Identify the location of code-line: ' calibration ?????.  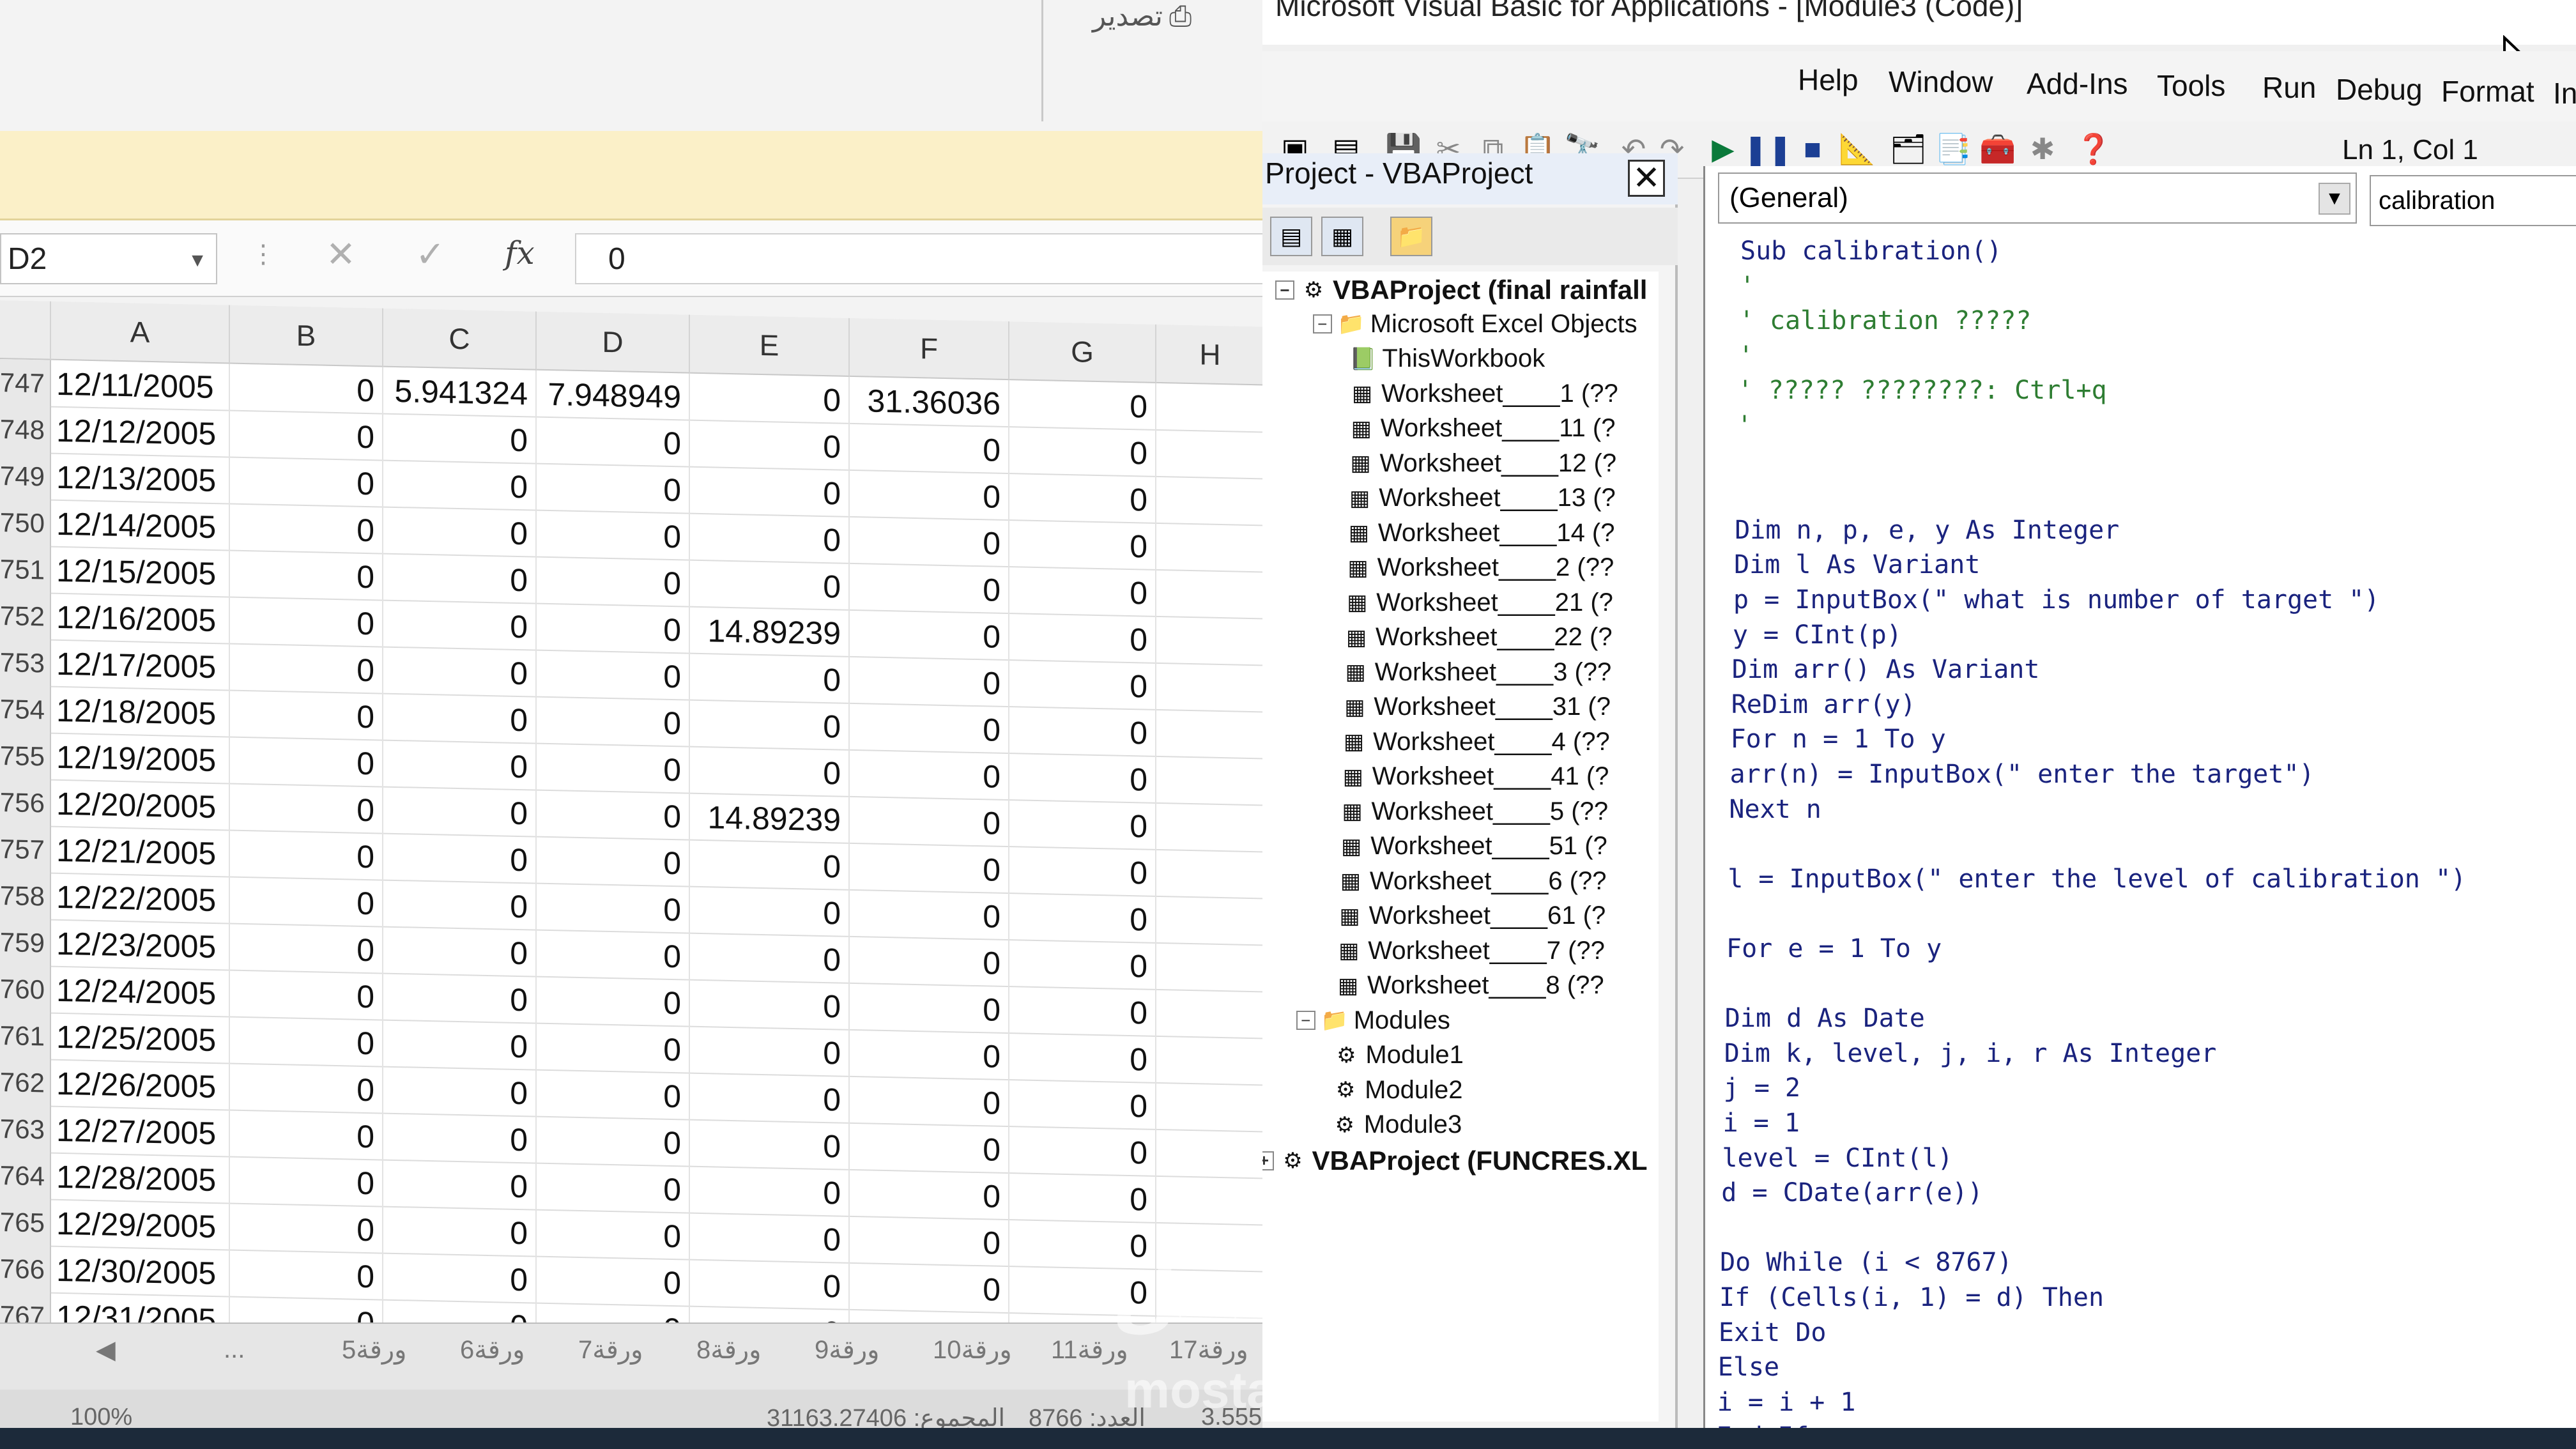
(1885, 320).